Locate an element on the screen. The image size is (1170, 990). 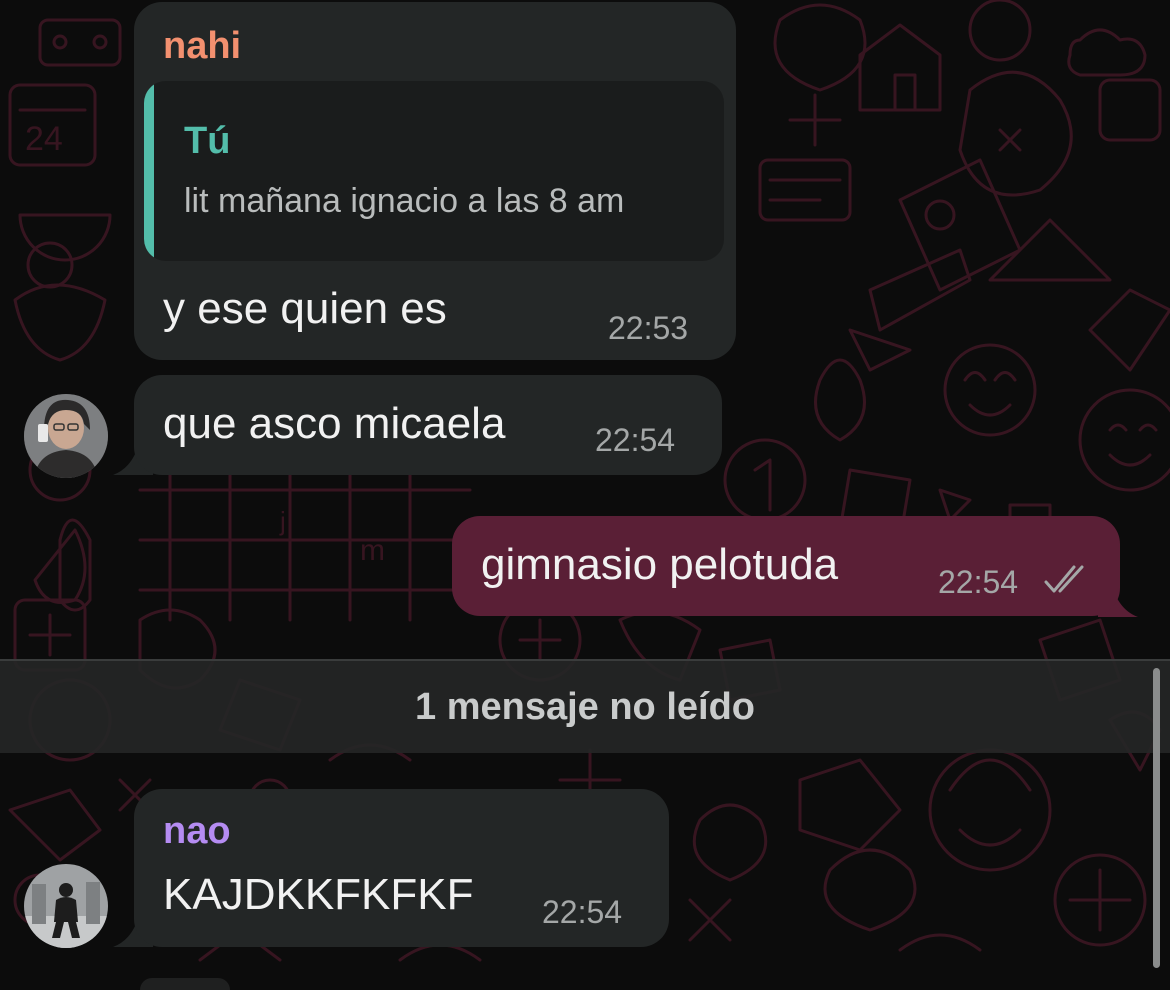
quote-accent-bar is located at coordinates (149, 171).